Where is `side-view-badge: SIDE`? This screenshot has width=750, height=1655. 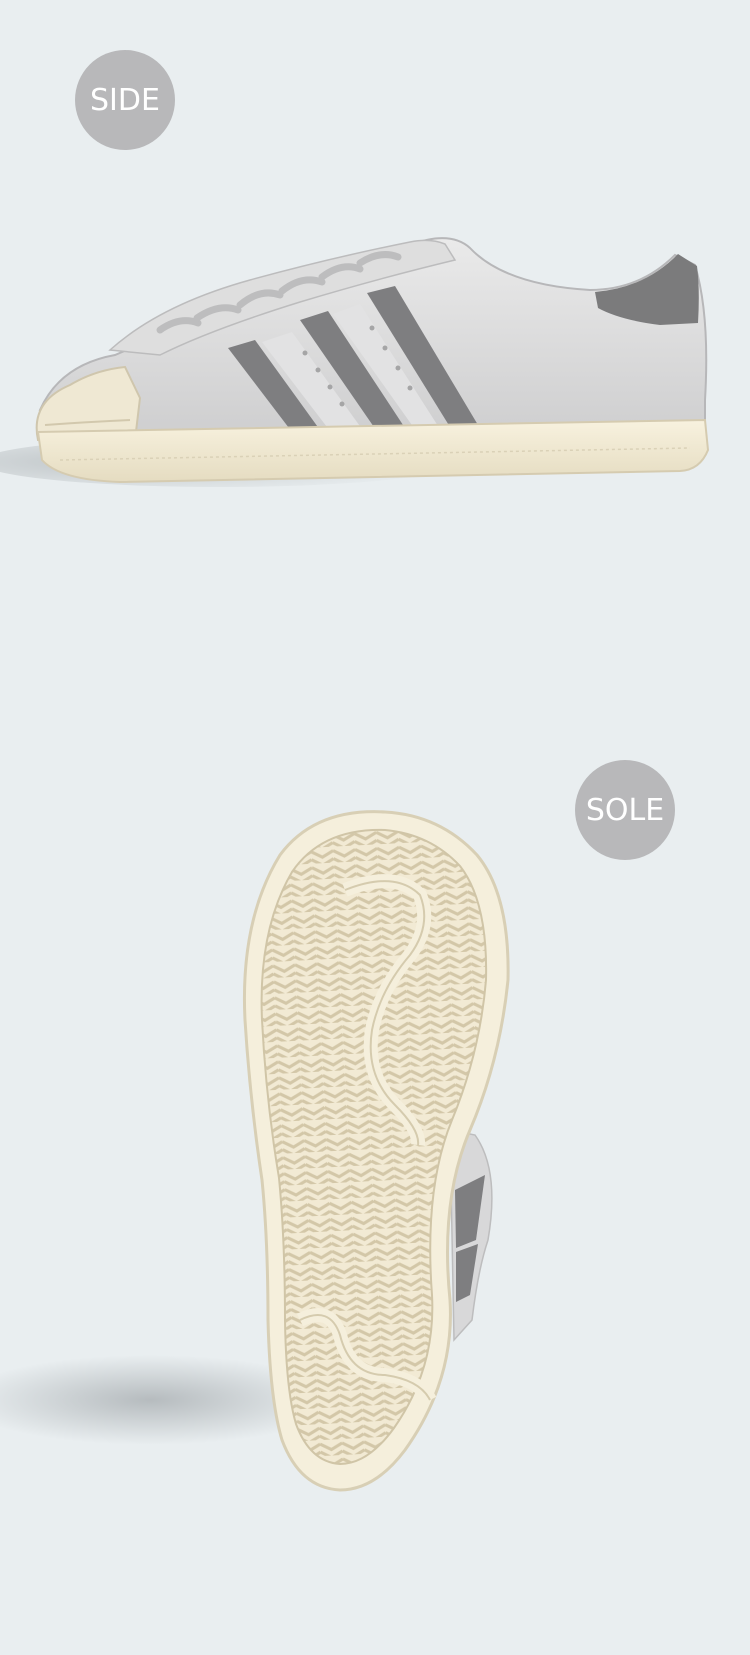
side-view-badge: SIDE is located at coordinates (125, 100).